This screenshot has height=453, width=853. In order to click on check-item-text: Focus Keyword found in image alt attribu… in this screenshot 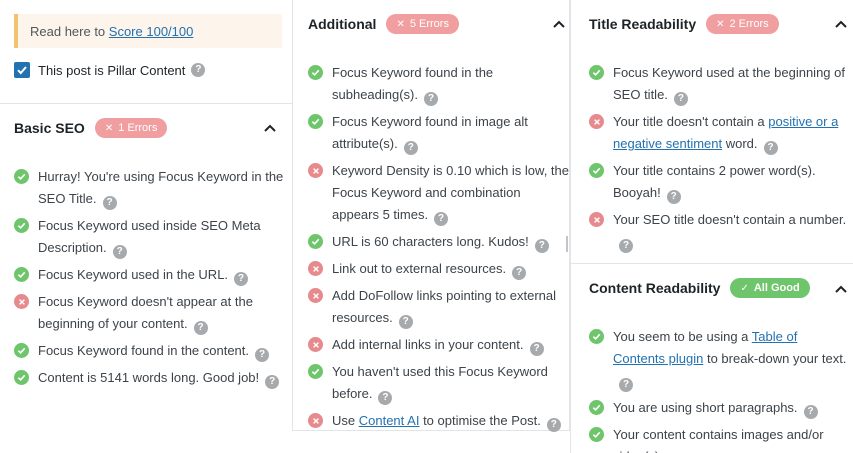, I will do `click(451, 133)`.